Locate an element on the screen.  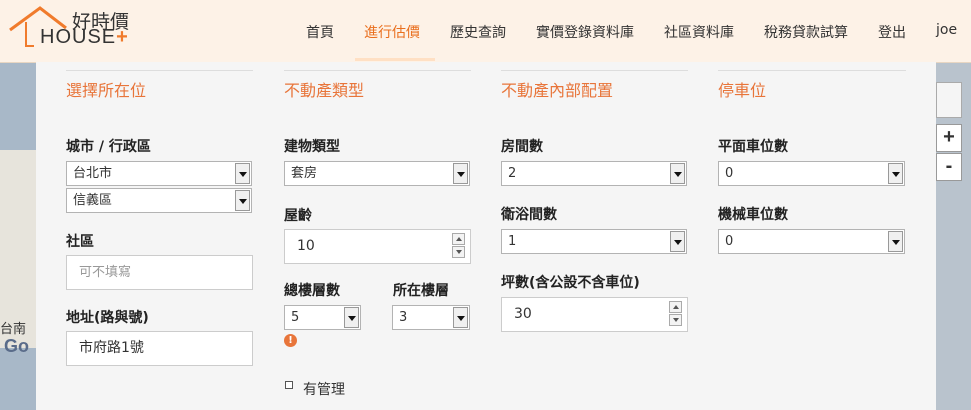
nav-user: joe is located at coordinates (946, 30).